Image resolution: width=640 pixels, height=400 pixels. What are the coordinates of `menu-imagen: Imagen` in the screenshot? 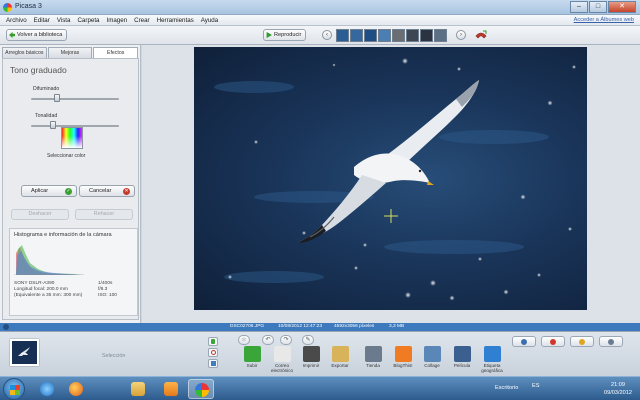 It's located at (116, 20).